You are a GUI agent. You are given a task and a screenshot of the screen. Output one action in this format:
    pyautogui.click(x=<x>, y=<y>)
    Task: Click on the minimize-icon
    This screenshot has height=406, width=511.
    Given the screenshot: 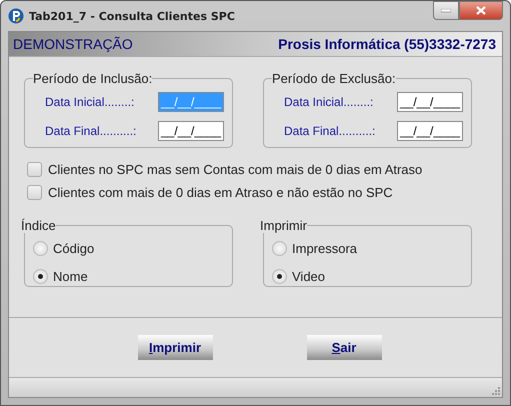 What is the action you would take?
    pyautogui.click(x=446, y=10)
    